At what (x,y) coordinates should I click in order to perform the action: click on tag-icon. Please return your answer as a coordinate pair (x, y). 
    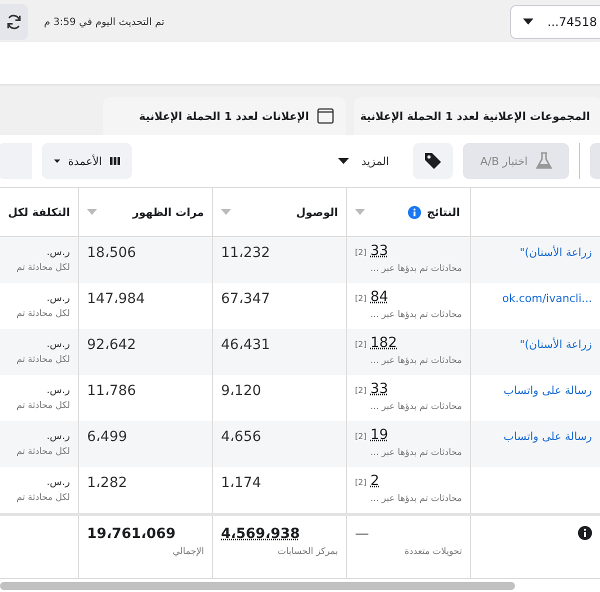
    Looking at the image, I should click on (433, 161).